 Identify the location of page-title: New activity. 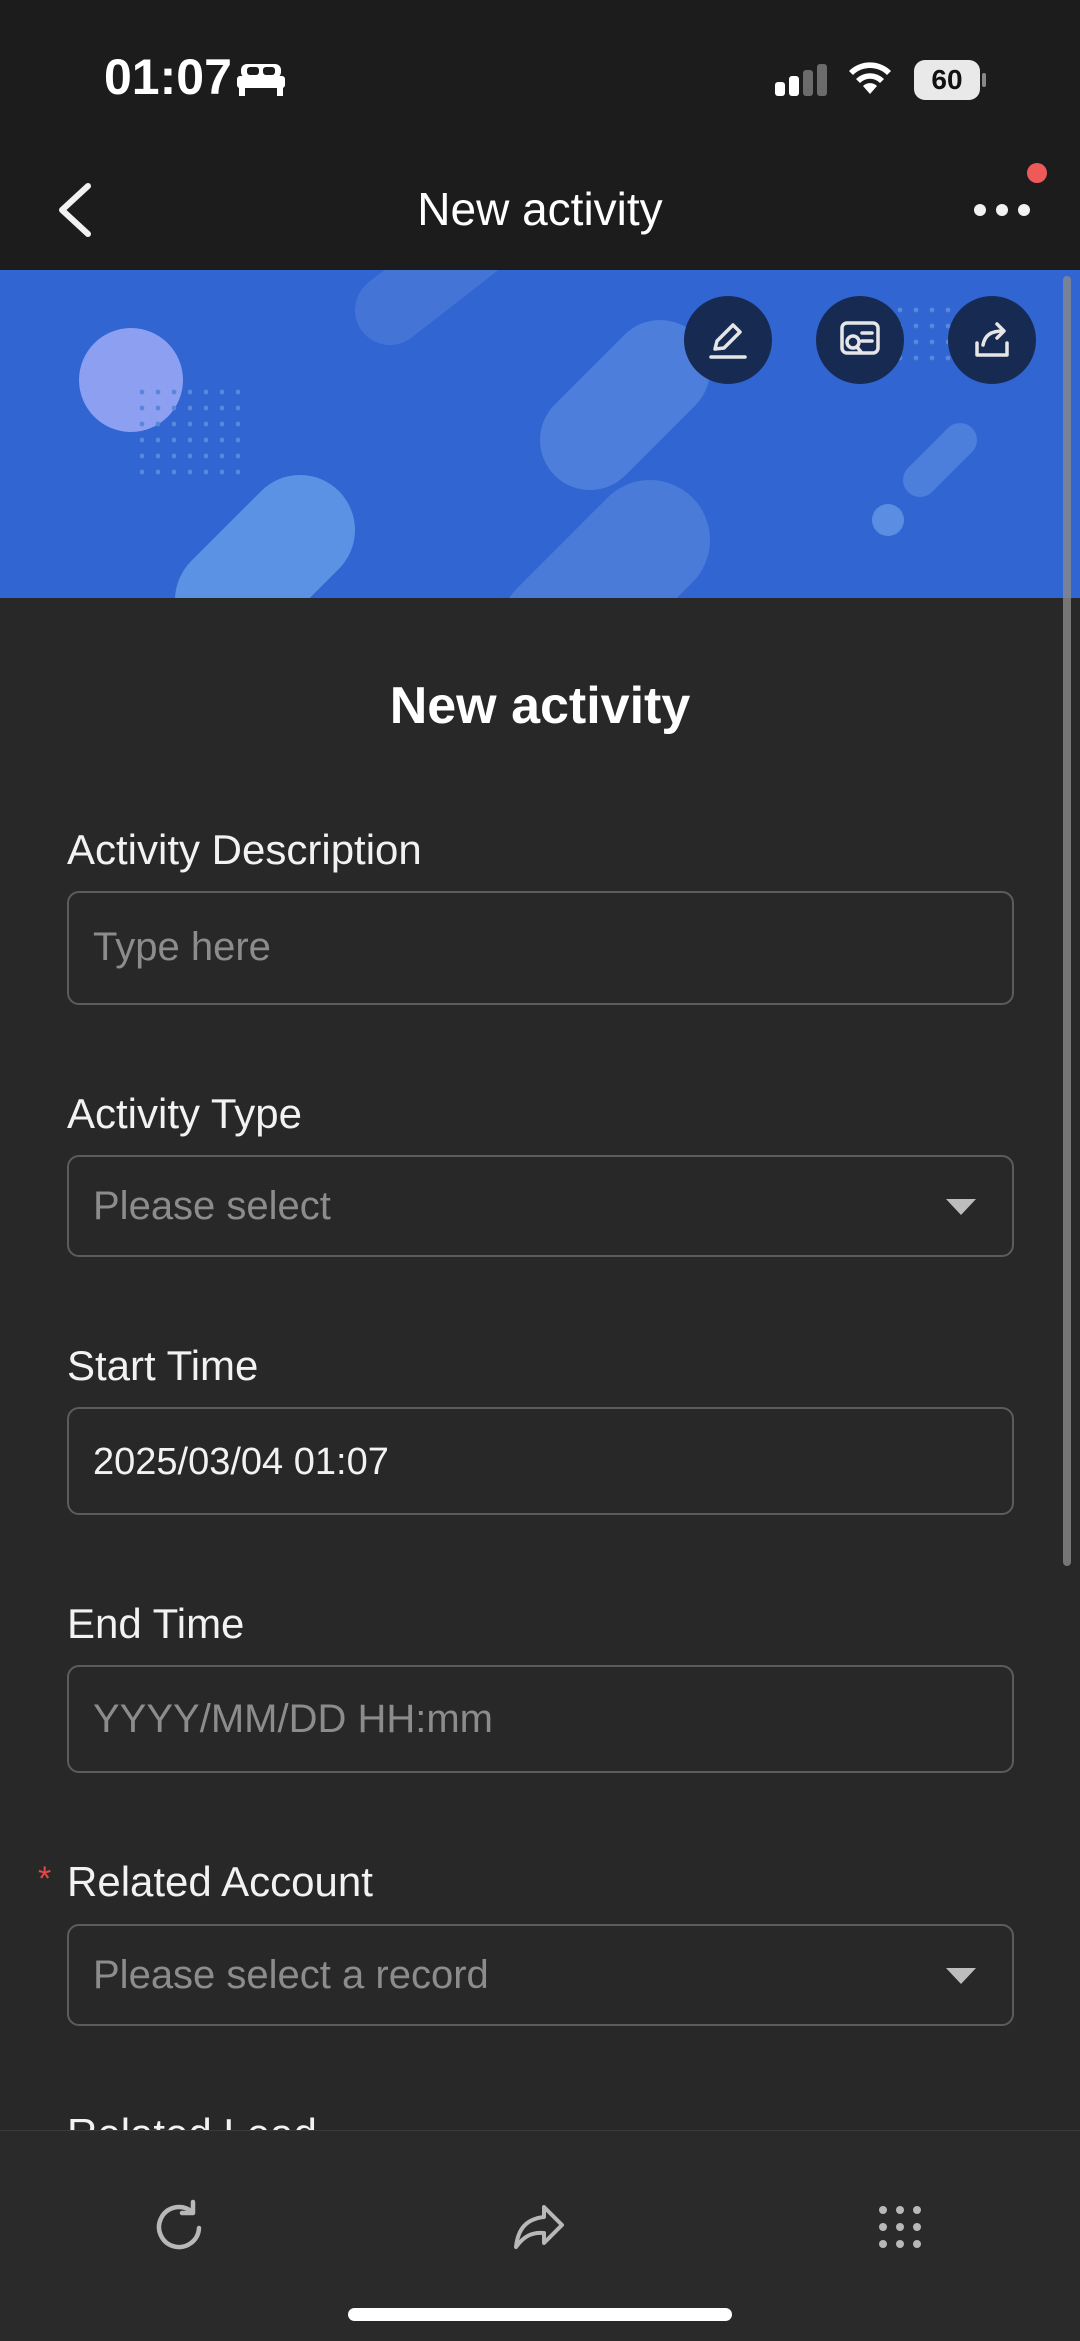
(540, 209).